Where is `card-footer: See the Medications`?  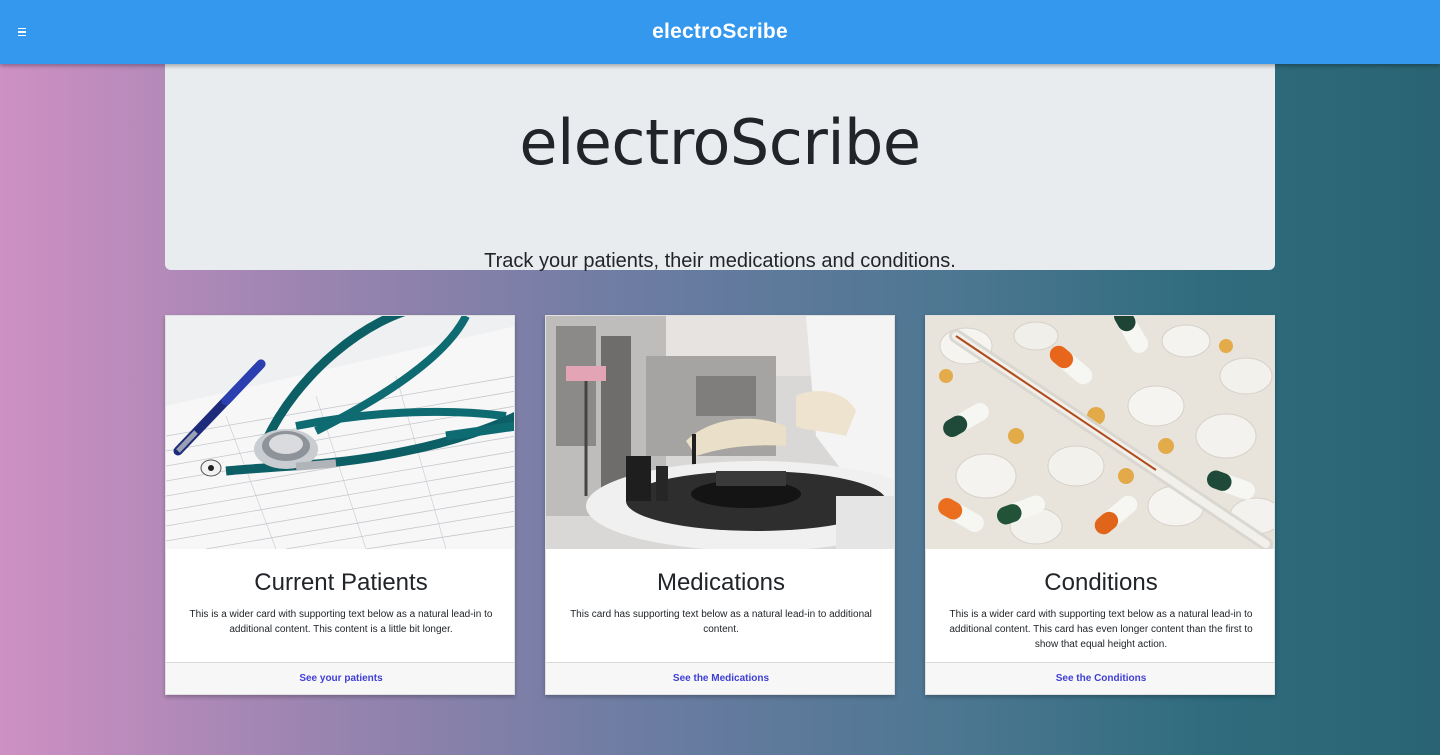
card-footer: See the Medications is located at coordinates (720, 678).